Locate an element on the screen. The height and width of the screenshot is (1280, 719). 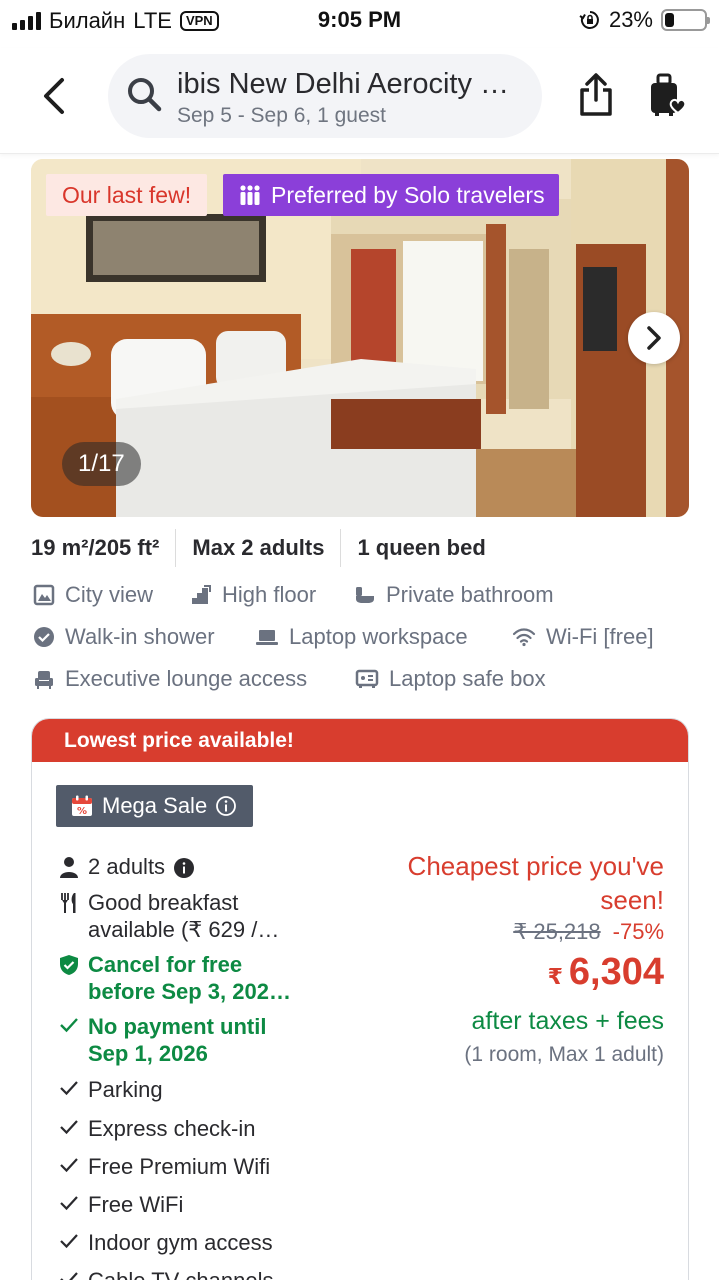
laptop-icon is located at coordinates (267, 637).